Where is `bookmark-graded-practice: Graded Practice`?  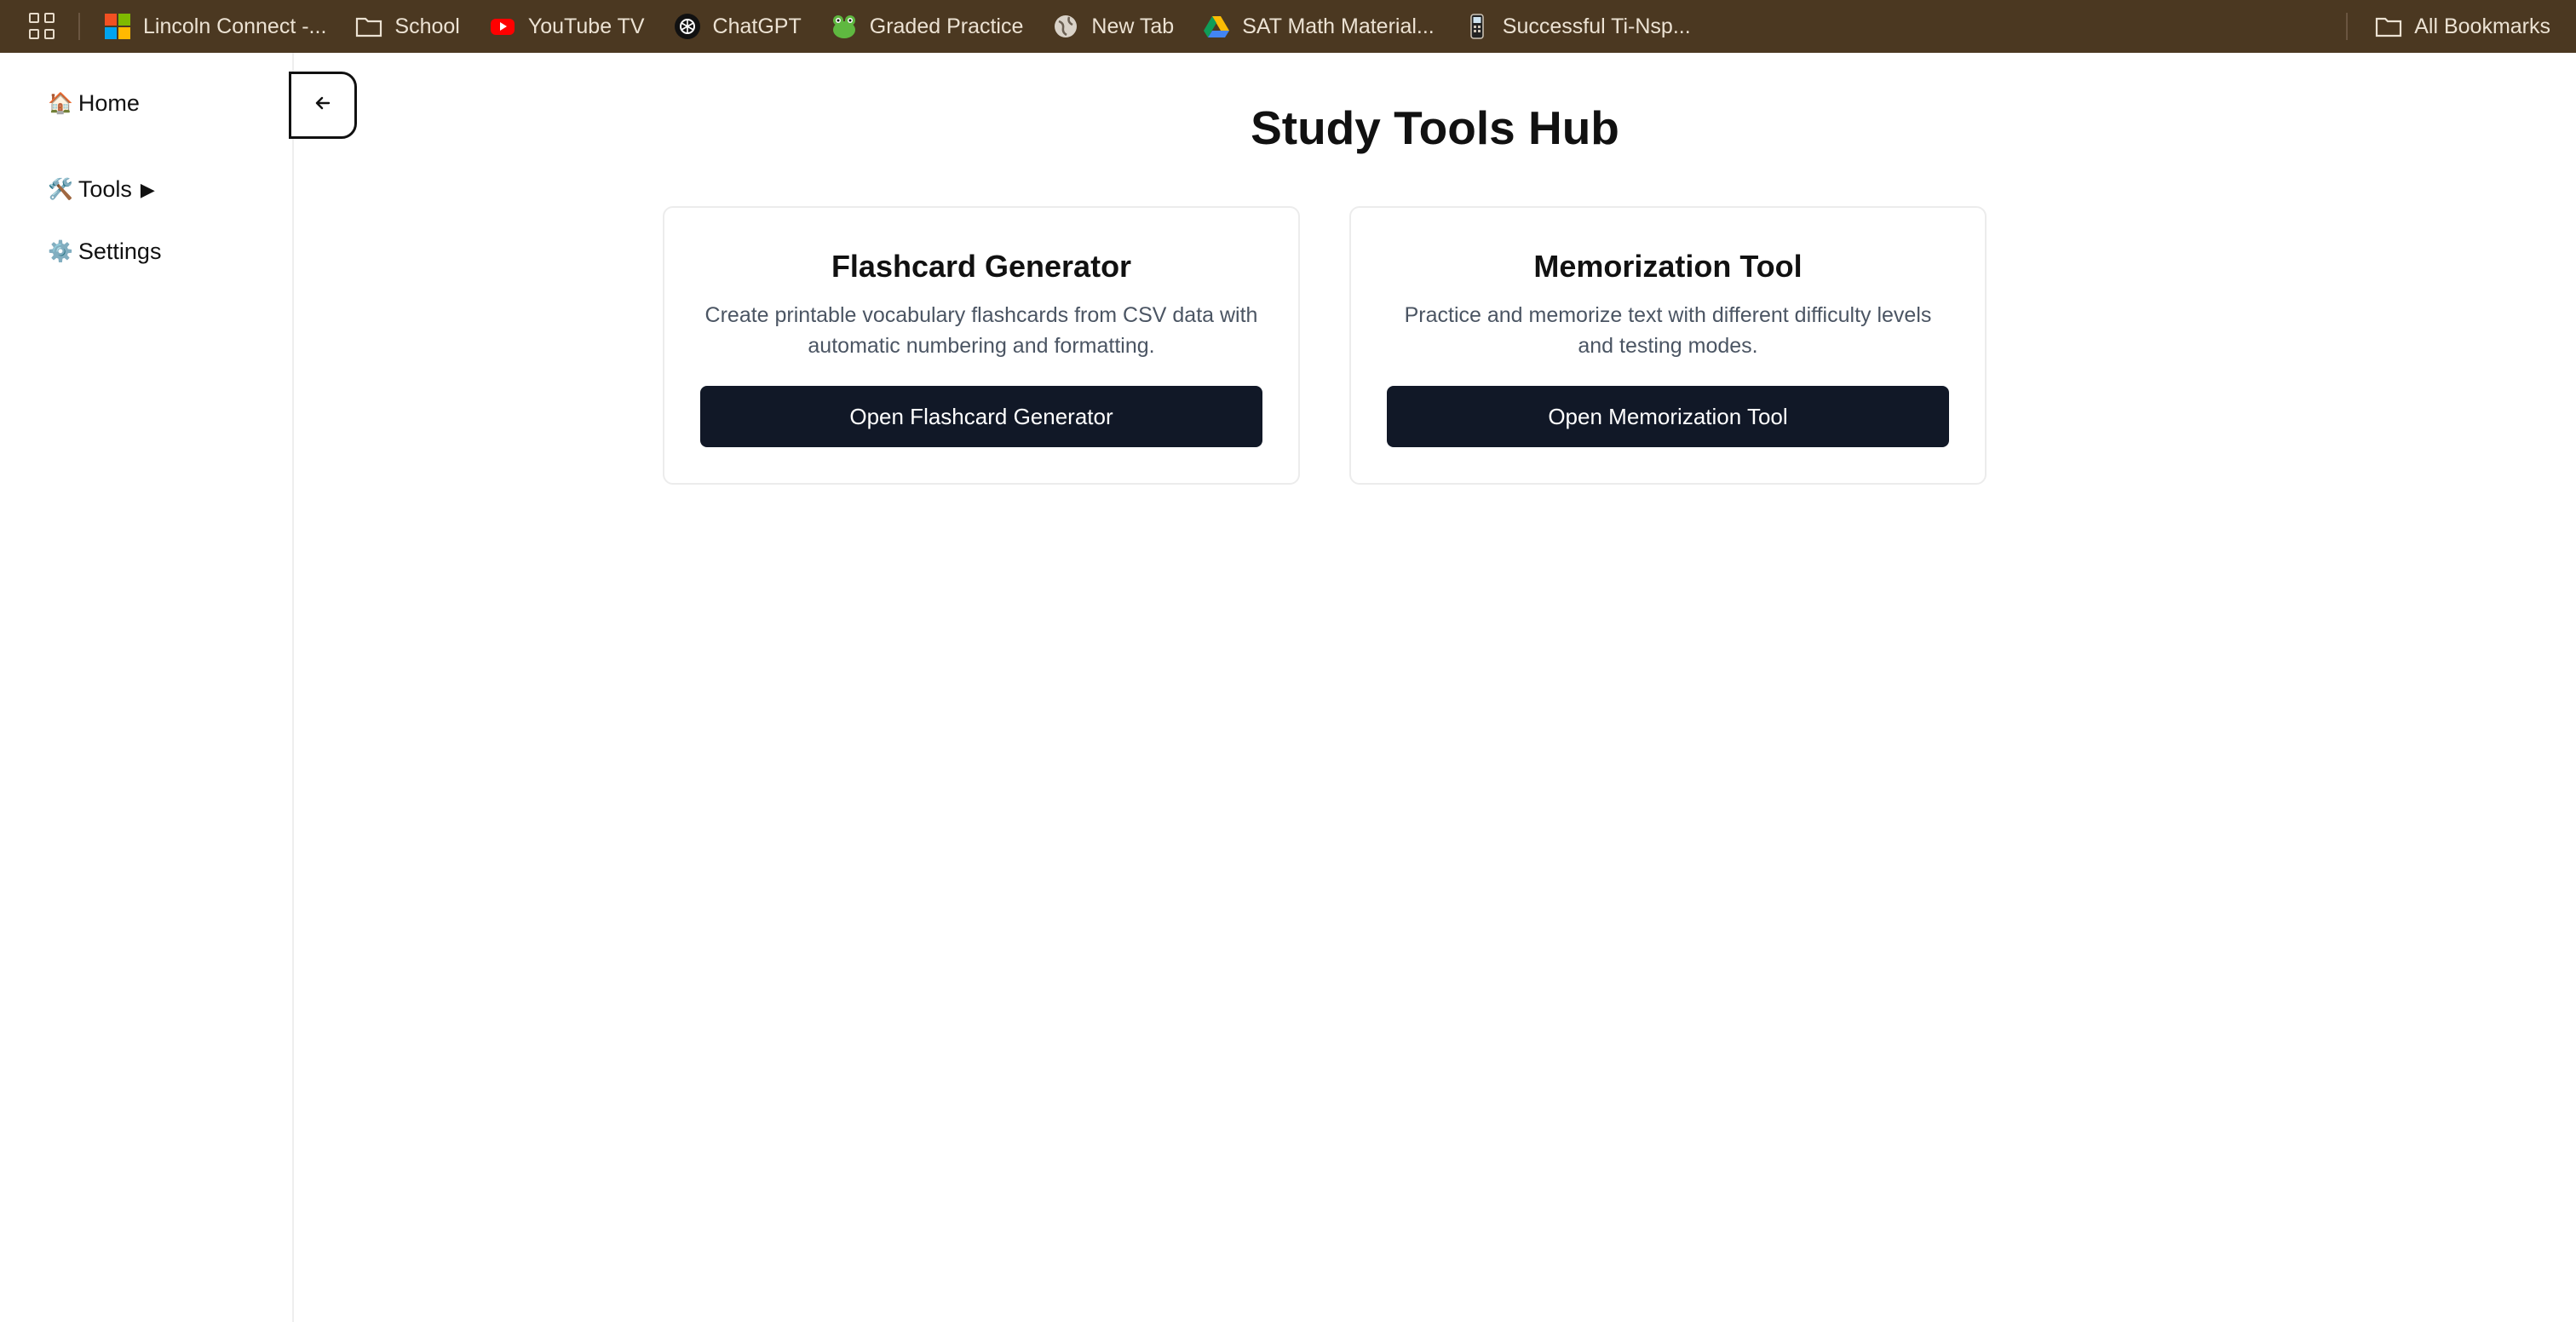 bookmark-graded-practice: Graded Practice is located at coordinates (927, 26).